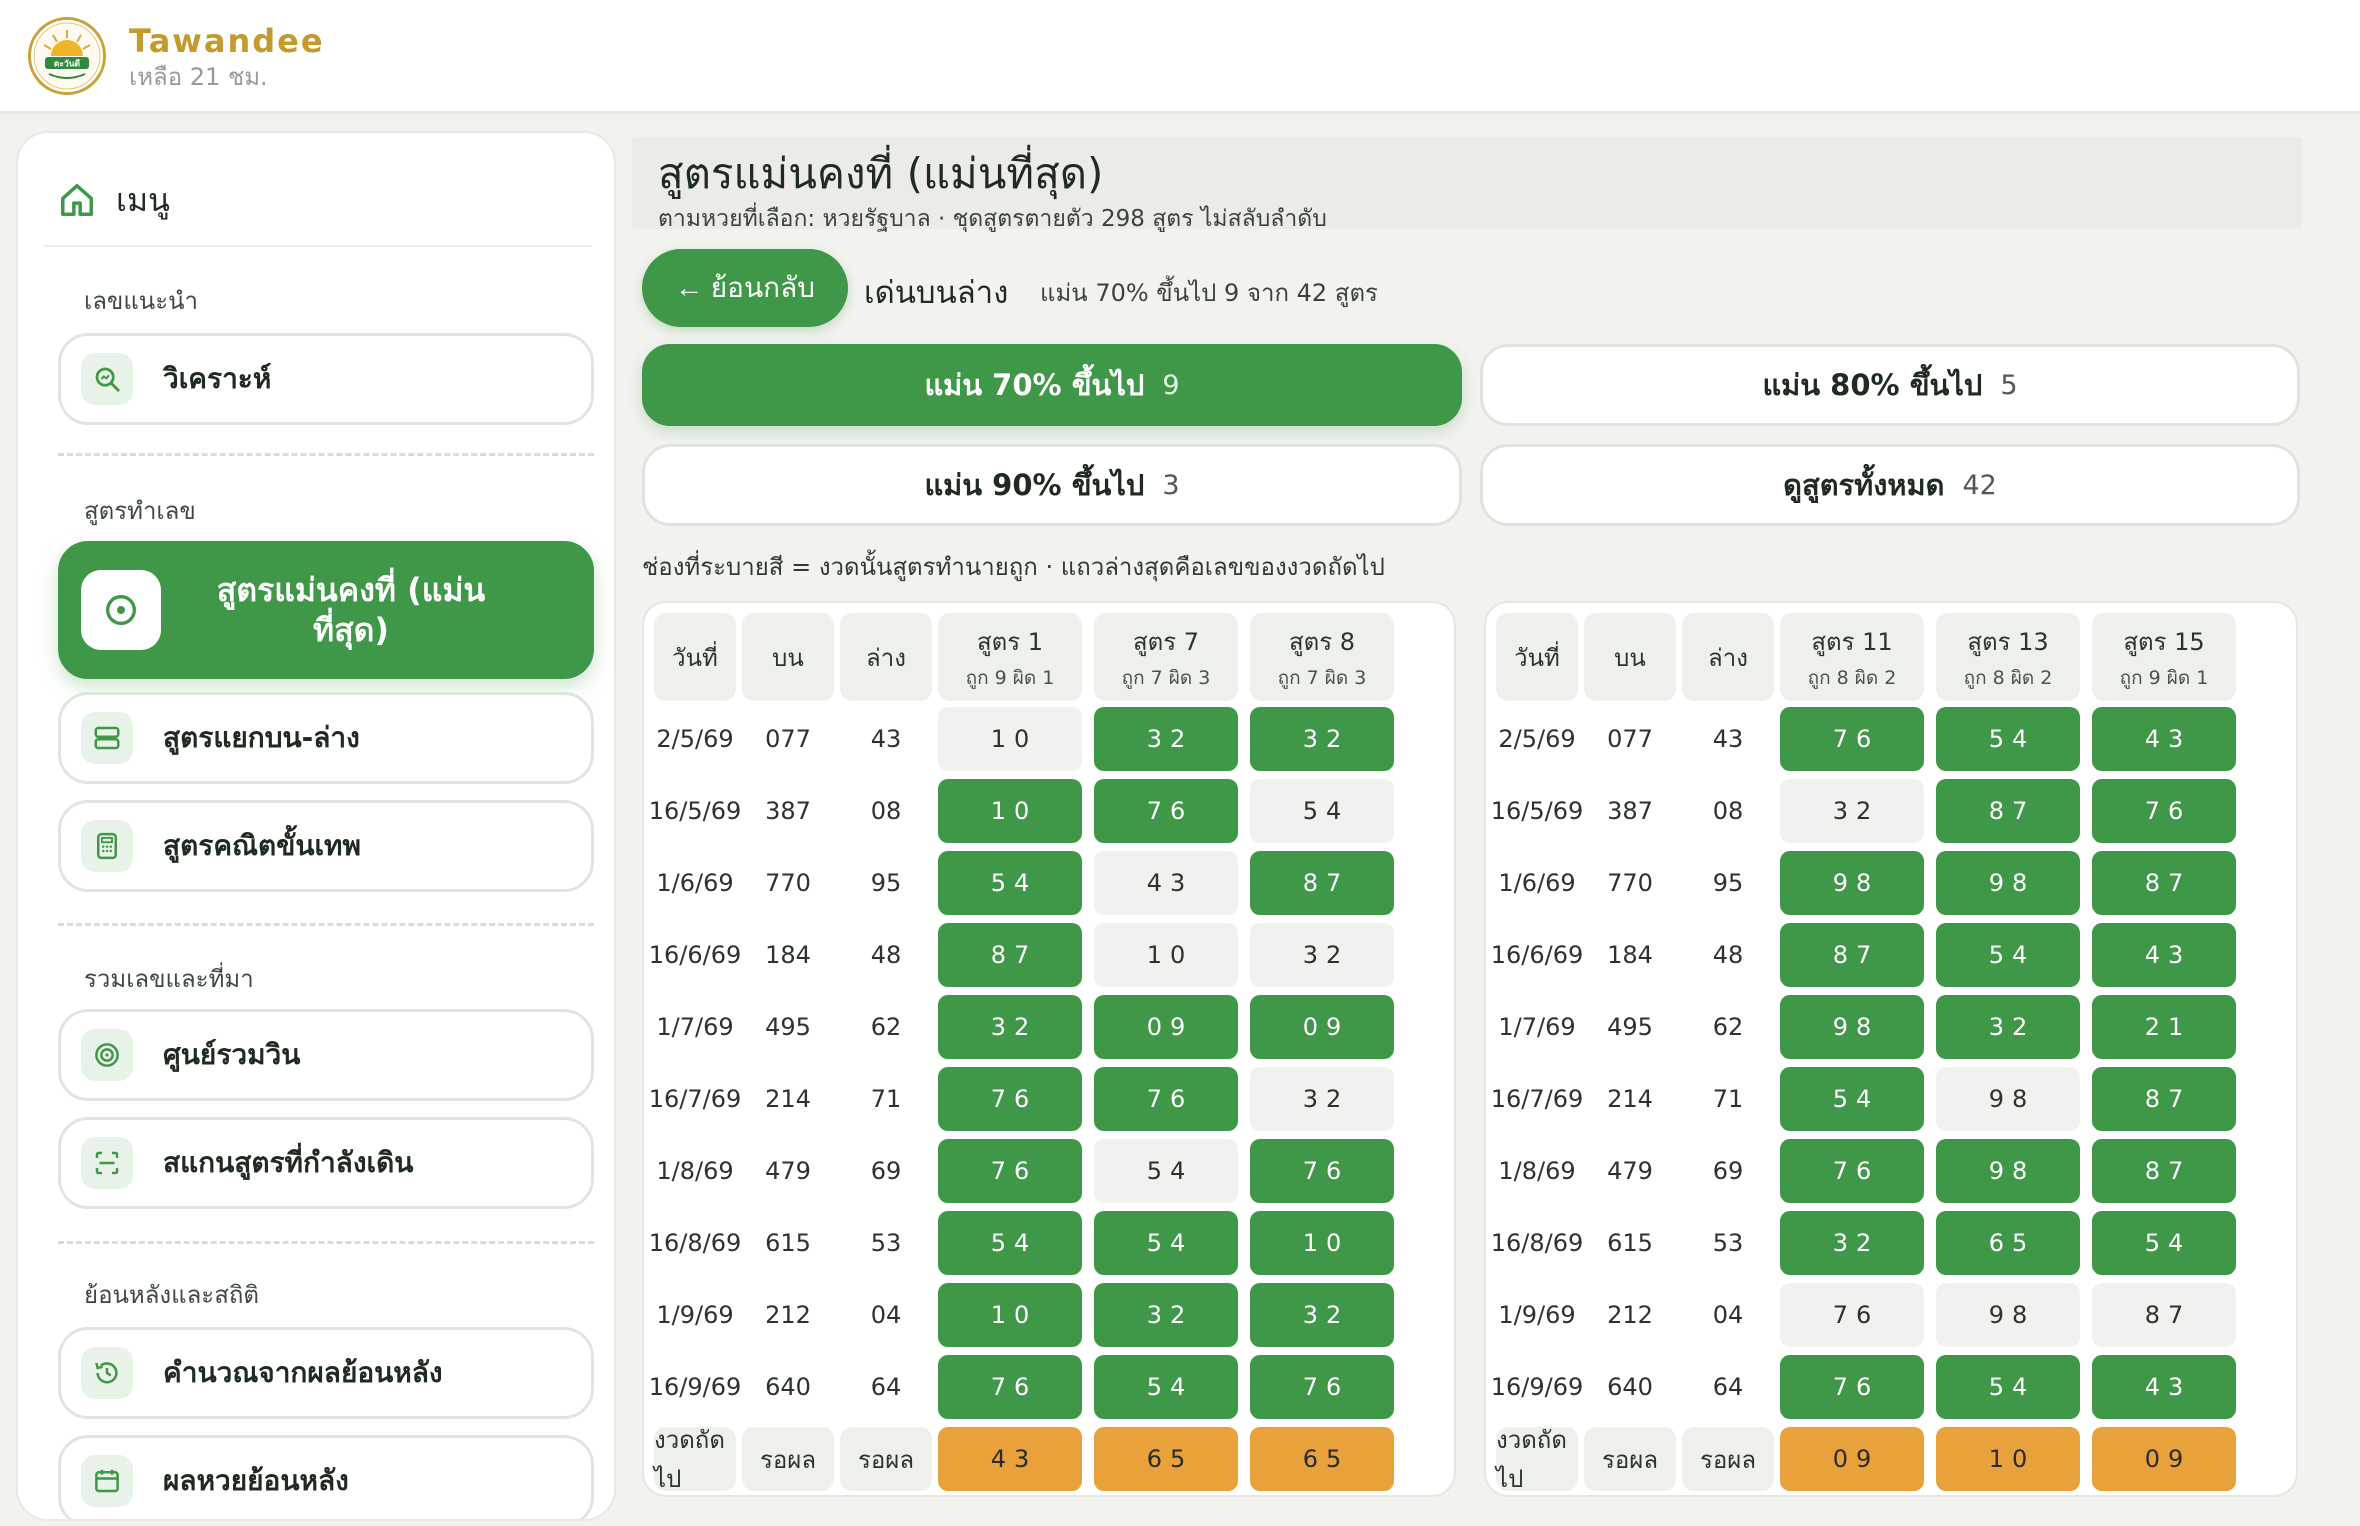  Describe the element at coordinates (1010, 657) in the screenshot. I see `formula-header: สูตร 1 ถูก 9 ผิด 1` at that location.